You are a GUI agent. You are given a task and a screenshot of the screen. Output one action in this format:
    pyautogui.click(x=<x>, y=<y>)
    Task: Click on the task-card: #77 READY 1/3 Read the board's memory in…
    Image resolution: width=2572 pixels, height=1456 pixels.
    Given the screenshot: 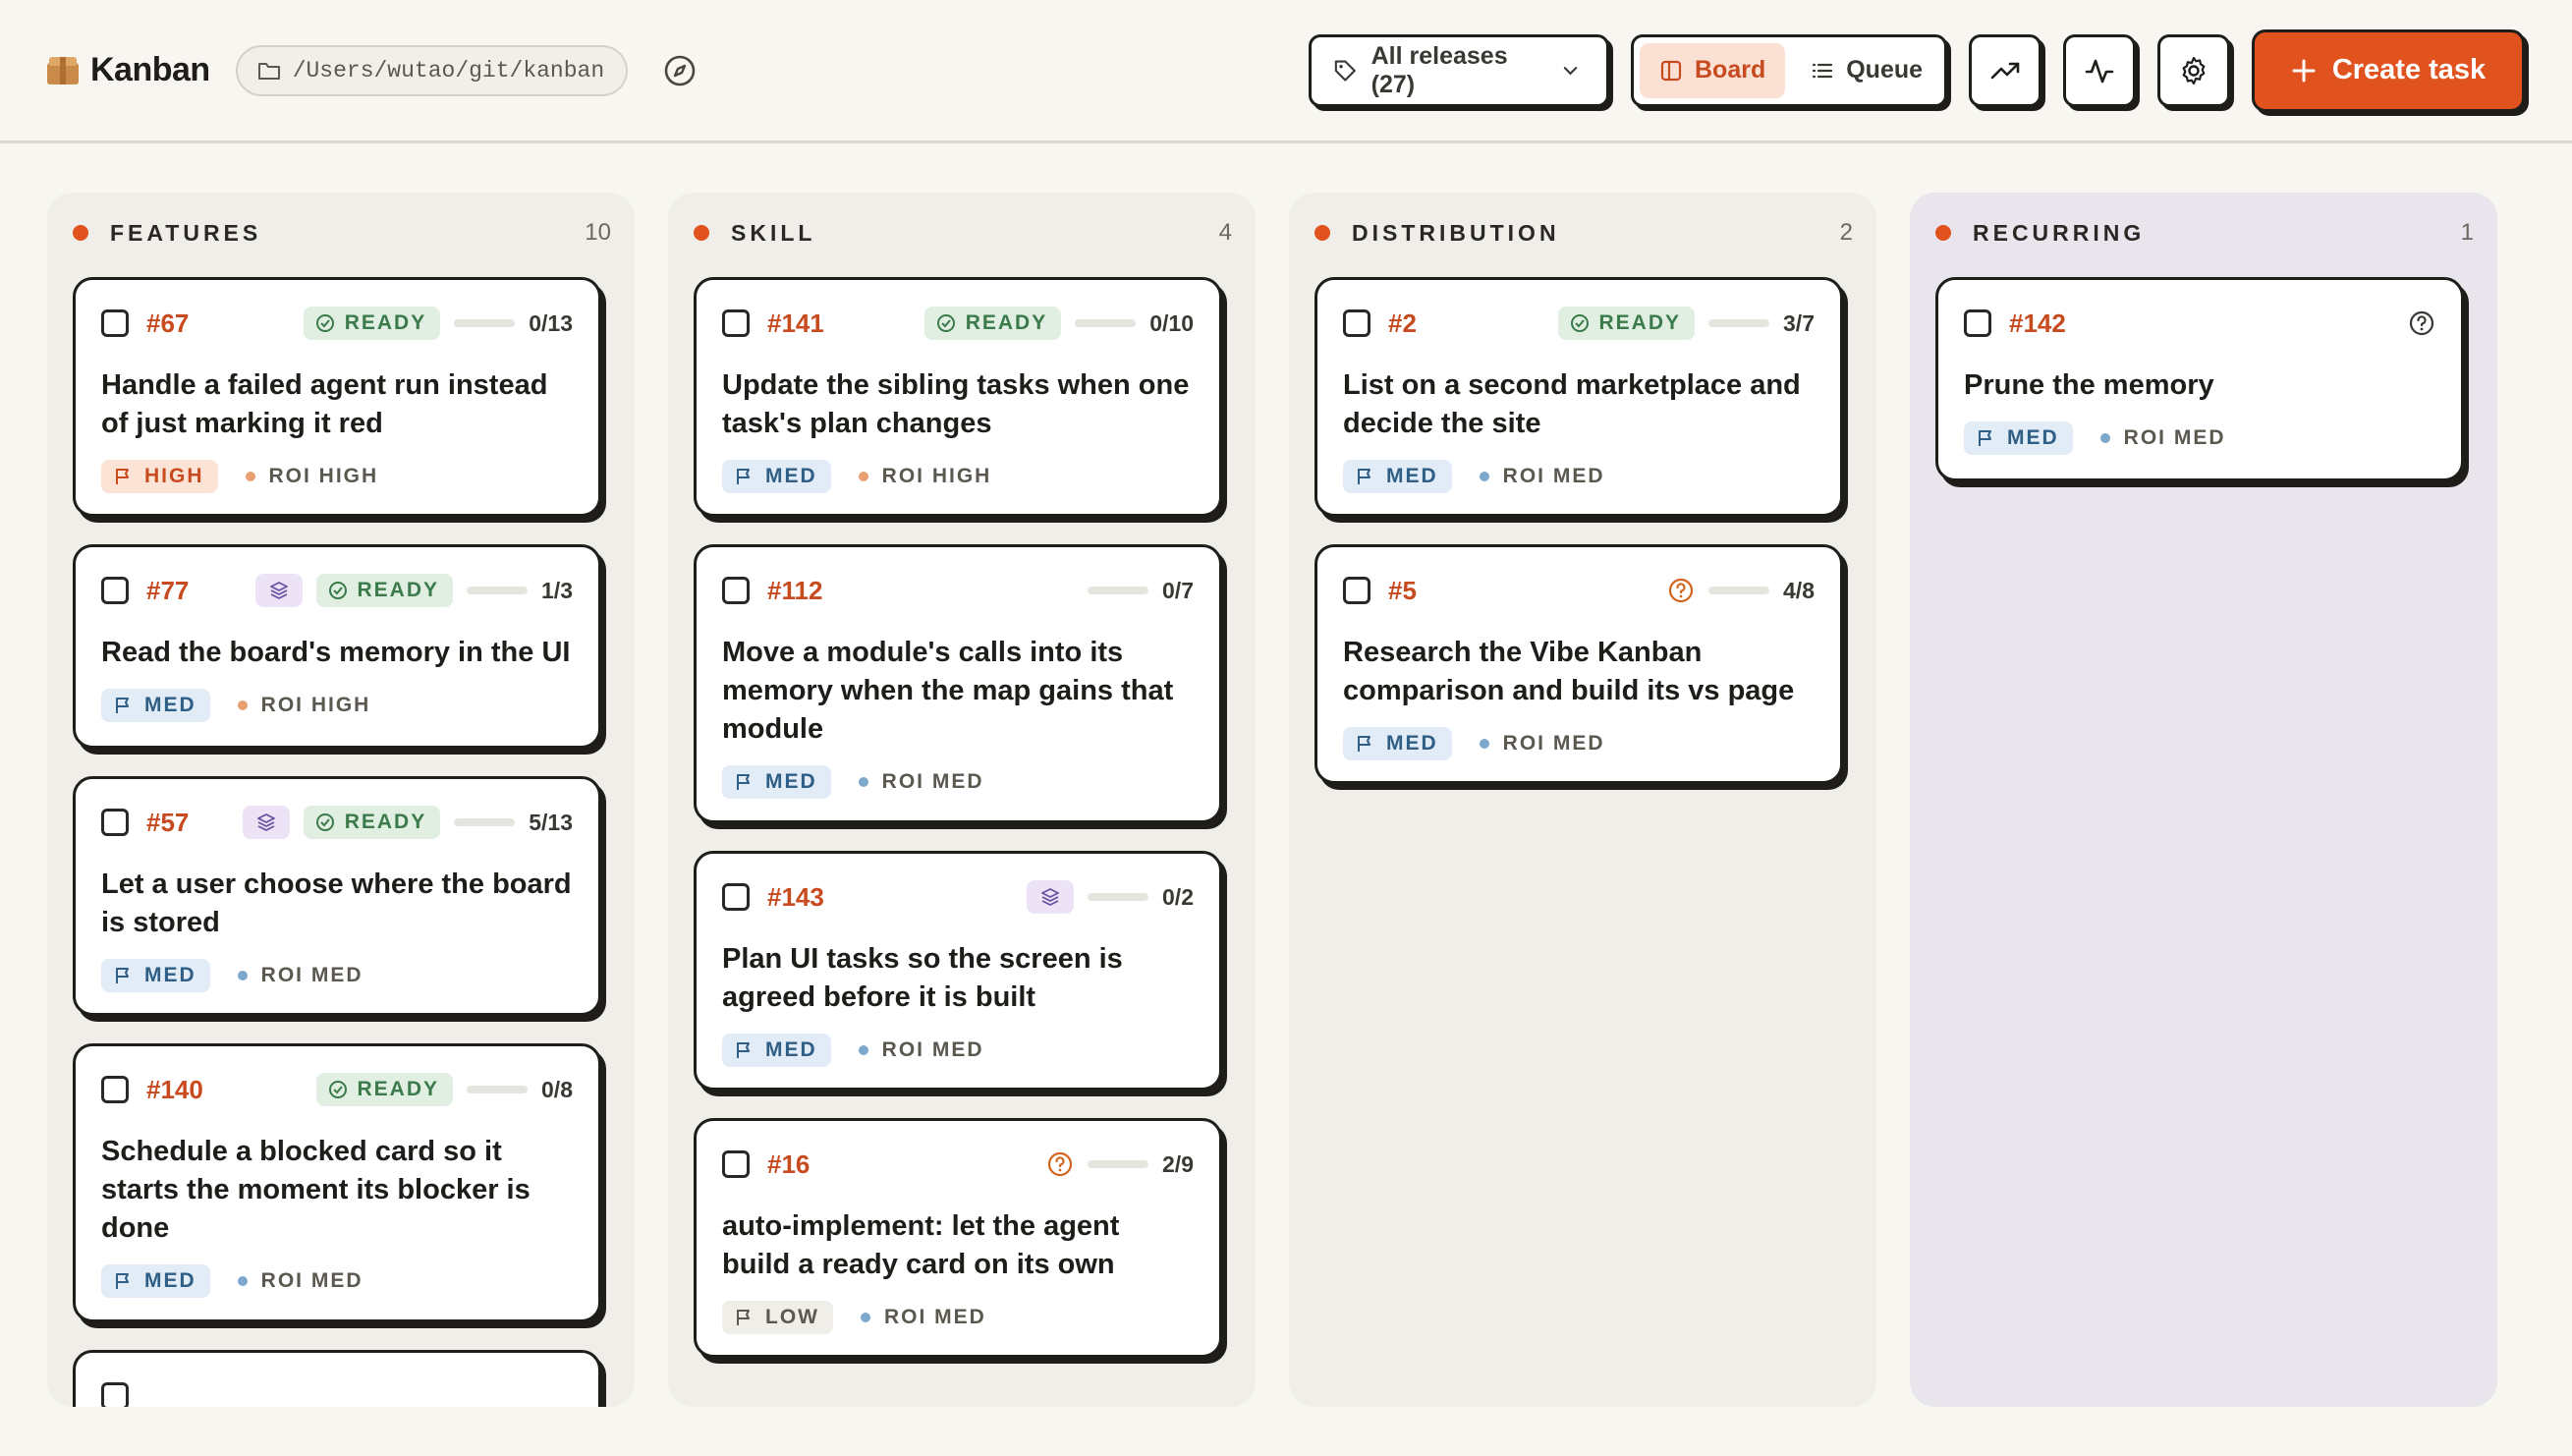 What is the action you would take?
    pyautogui.click(x=337, y=646)
    